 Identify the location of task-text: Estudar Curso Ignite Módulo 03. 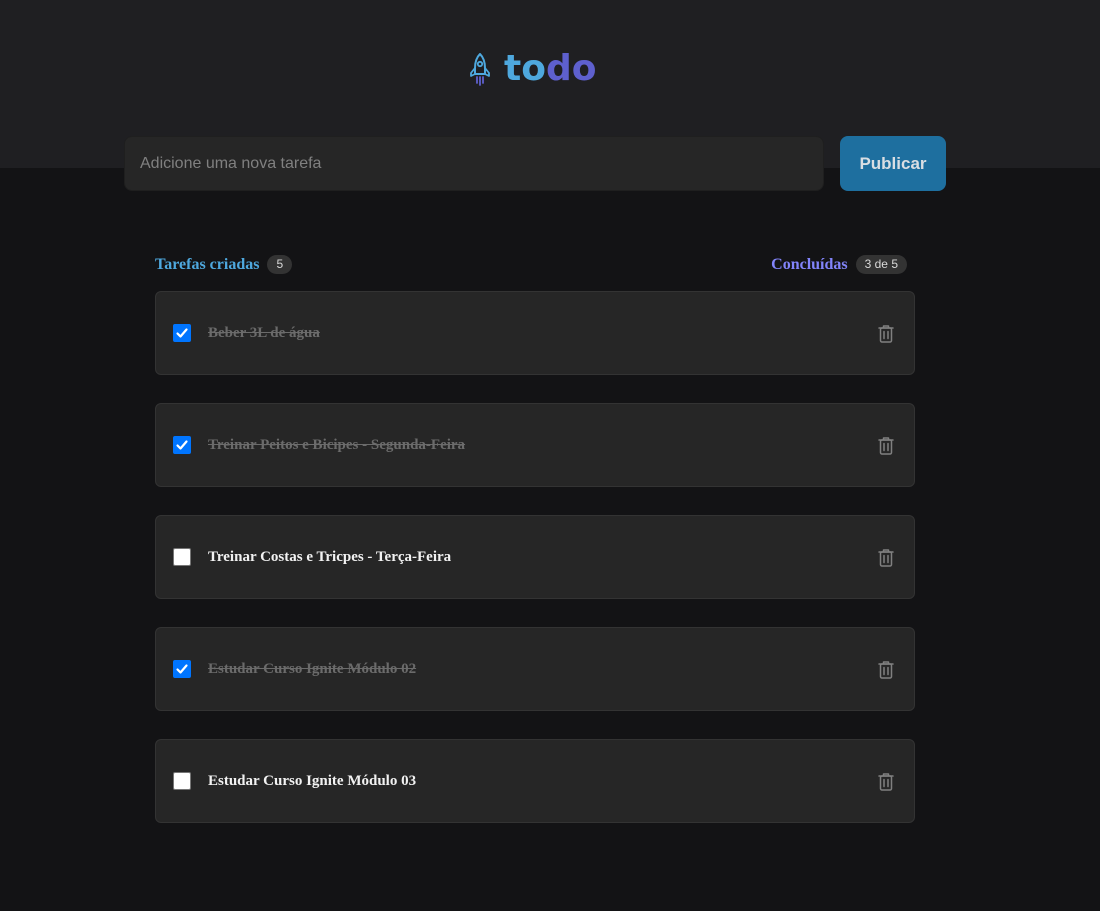
(312, 781).